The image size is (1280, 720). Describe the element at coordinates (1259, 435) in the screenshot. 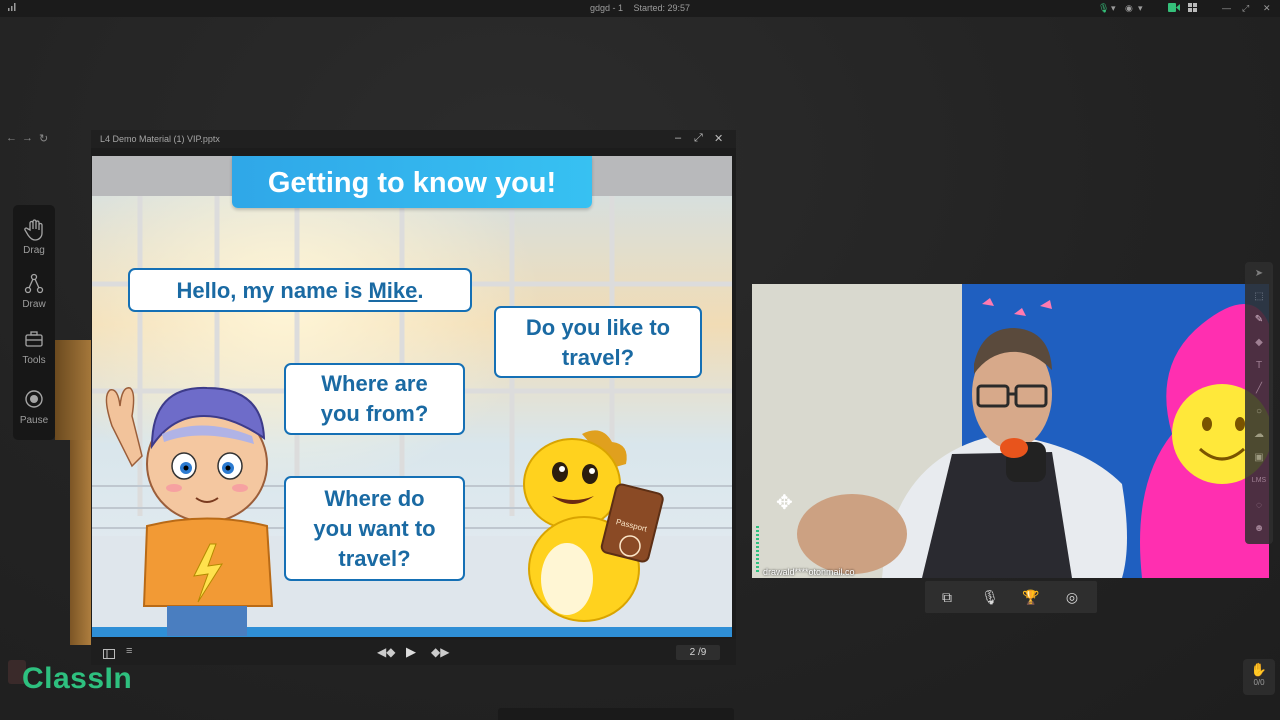

I see `cloud-icon: ☁` at that location.